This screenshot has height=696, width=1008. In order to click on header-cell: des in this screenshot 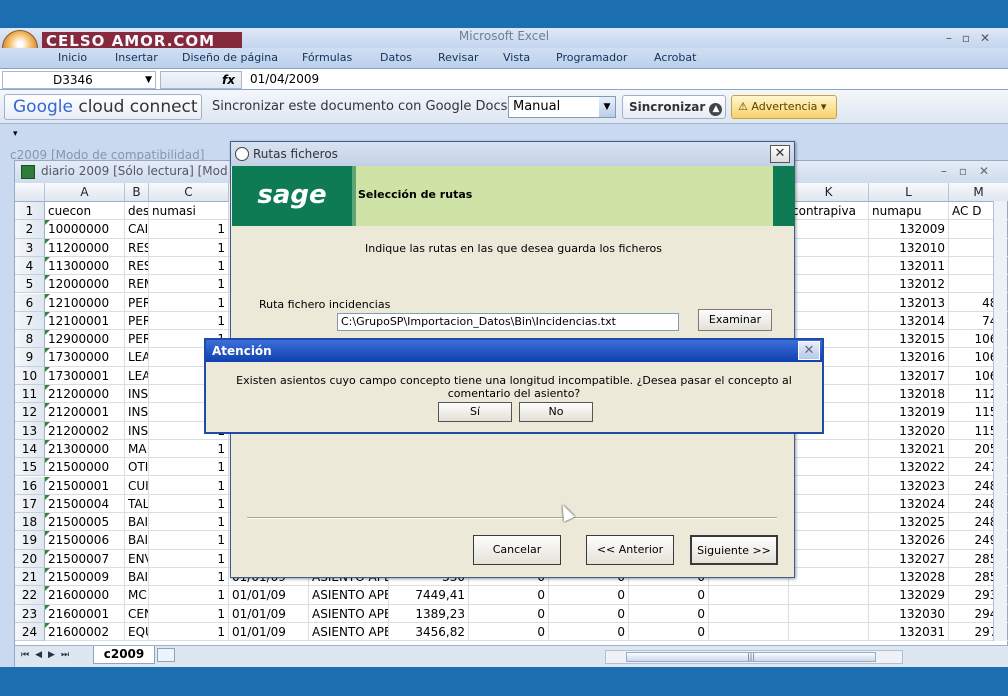, I will do `click(137, 211)`.